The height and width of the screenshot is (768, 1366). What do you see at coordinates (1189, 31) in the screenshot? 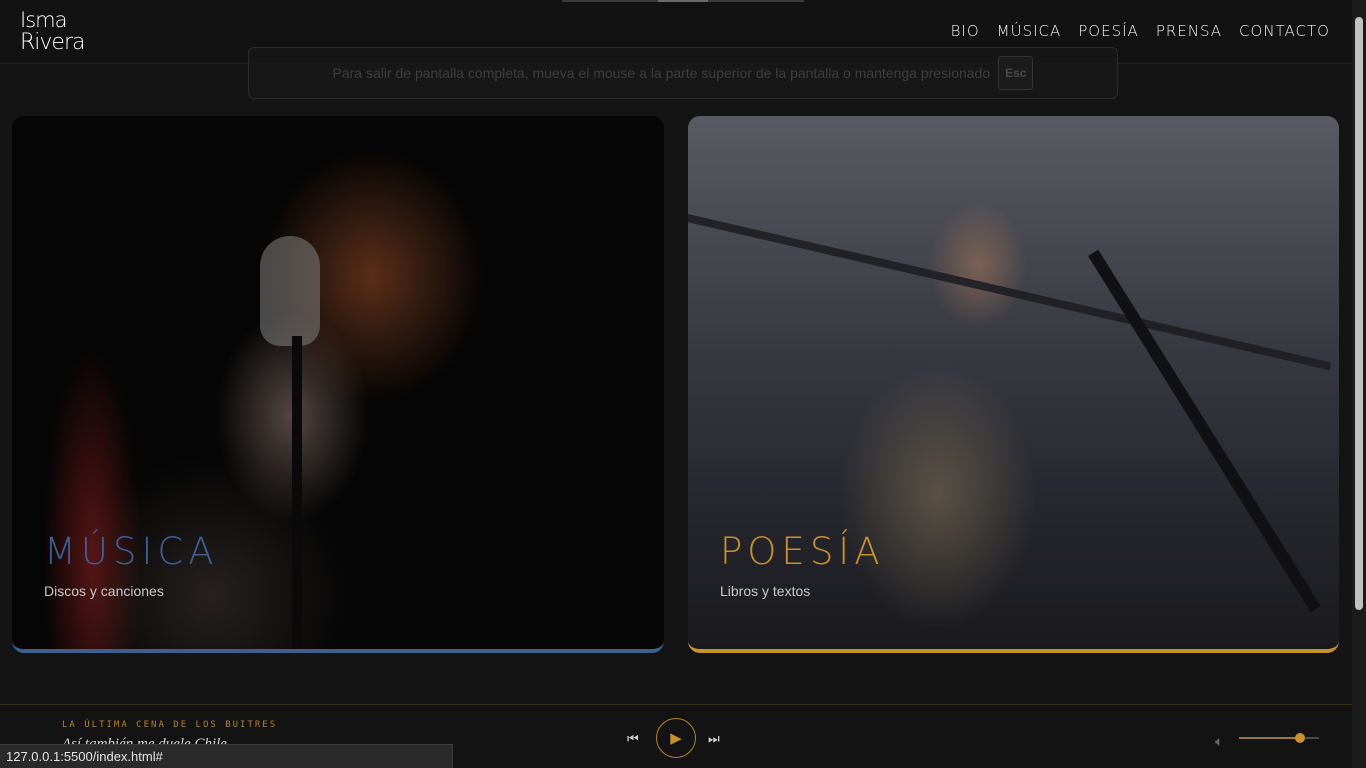
I see `nav-prensa: PRENSA` at bounding box center [1189, 31].